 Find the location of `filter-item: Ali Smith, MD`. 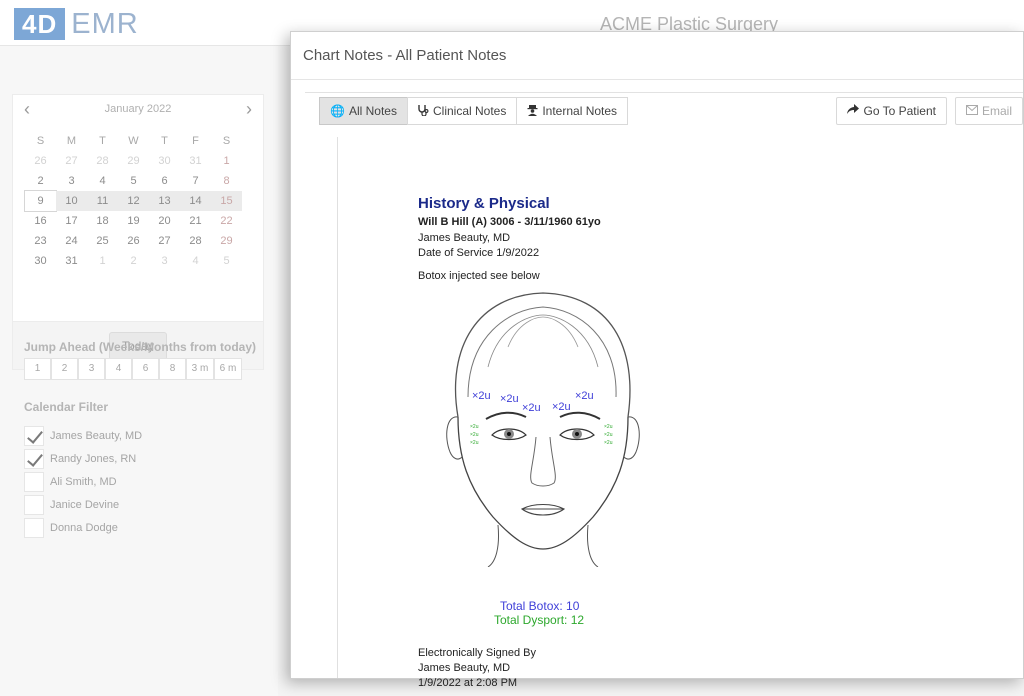

filter-item: Ali Smith, MD is located at coordinates (83, 481).